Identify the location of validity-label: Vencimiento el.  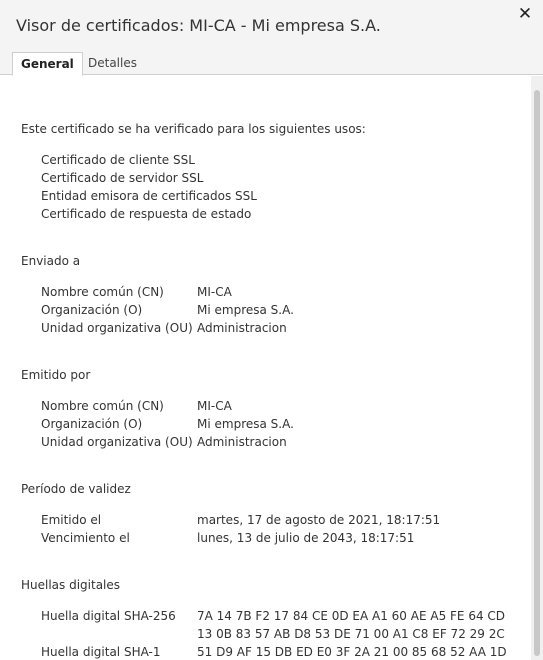
(85, 538).